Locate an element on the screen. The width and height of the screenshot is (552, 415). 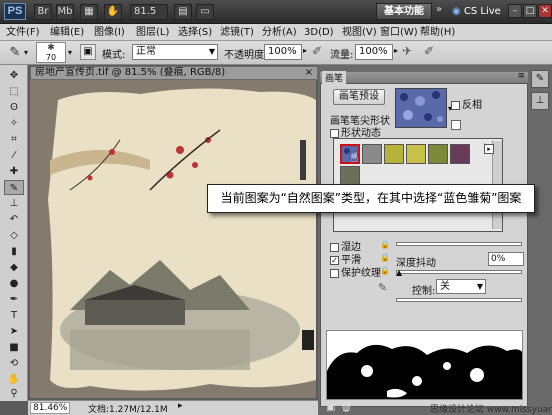
menu-filter: 滤镜(T) is located at coordinates (237, 32).